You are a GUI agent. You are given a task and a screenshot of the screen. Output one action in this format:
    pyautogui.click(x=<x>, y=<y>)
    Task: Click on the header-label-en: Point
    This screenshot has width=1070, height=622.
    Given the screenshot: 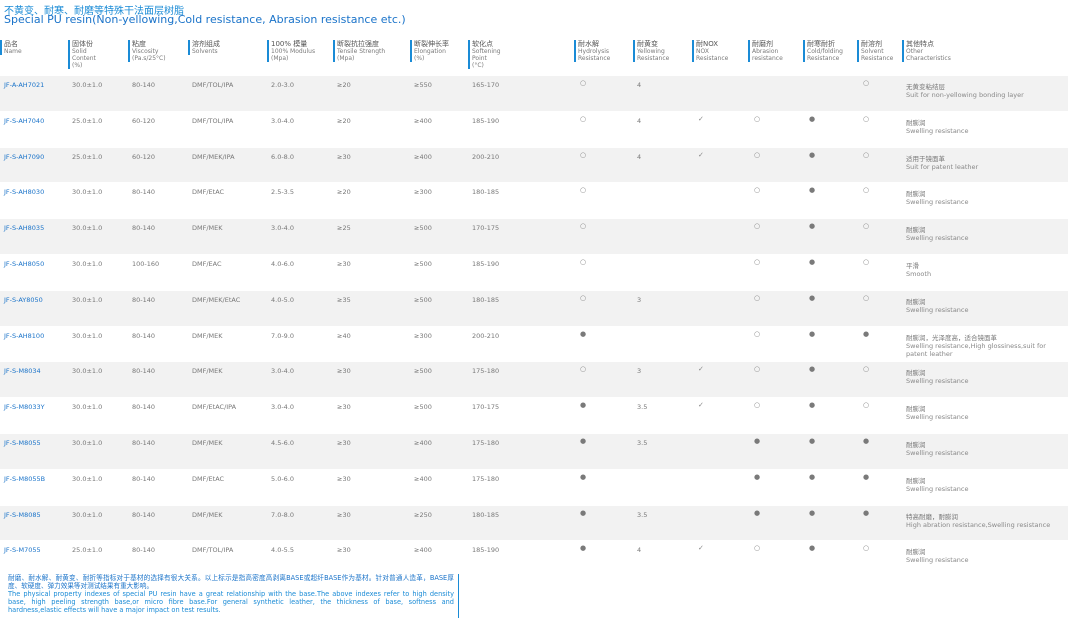 What is the action you would take?
    pyautogui.click(x=479, y=58)
    